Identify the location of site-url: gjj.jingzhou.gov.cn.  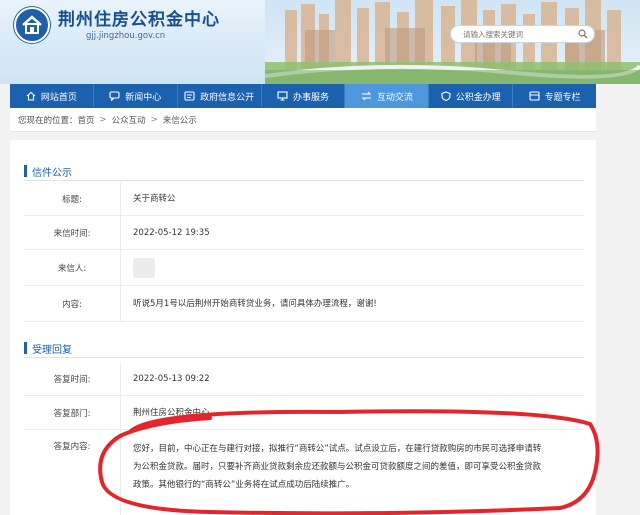
(126, 35).